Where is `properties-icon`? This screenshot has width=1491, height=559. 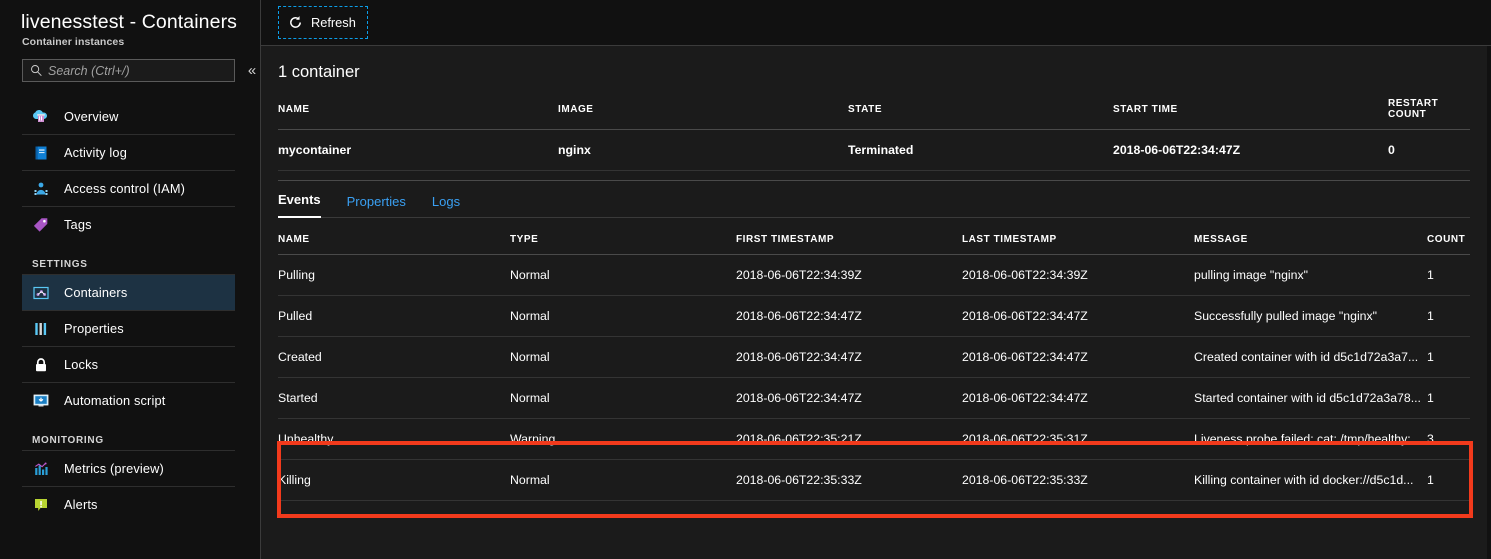 properties-icon is located at coordinates (41, 328).